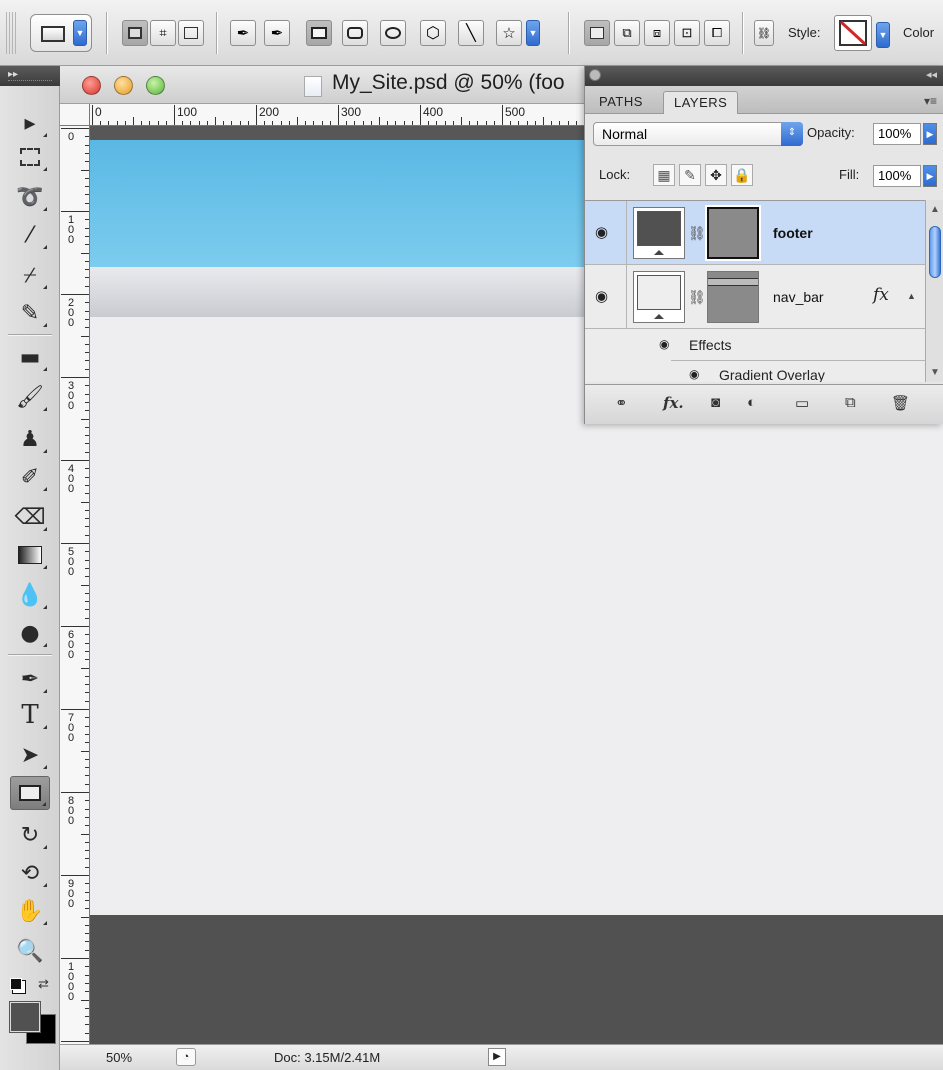 This screenshot has width=943, height=1070. What do you see at coordinates (597, 33) in the screenshot?
I see `new-layer-mode-button` at bounding box center [597, 33].